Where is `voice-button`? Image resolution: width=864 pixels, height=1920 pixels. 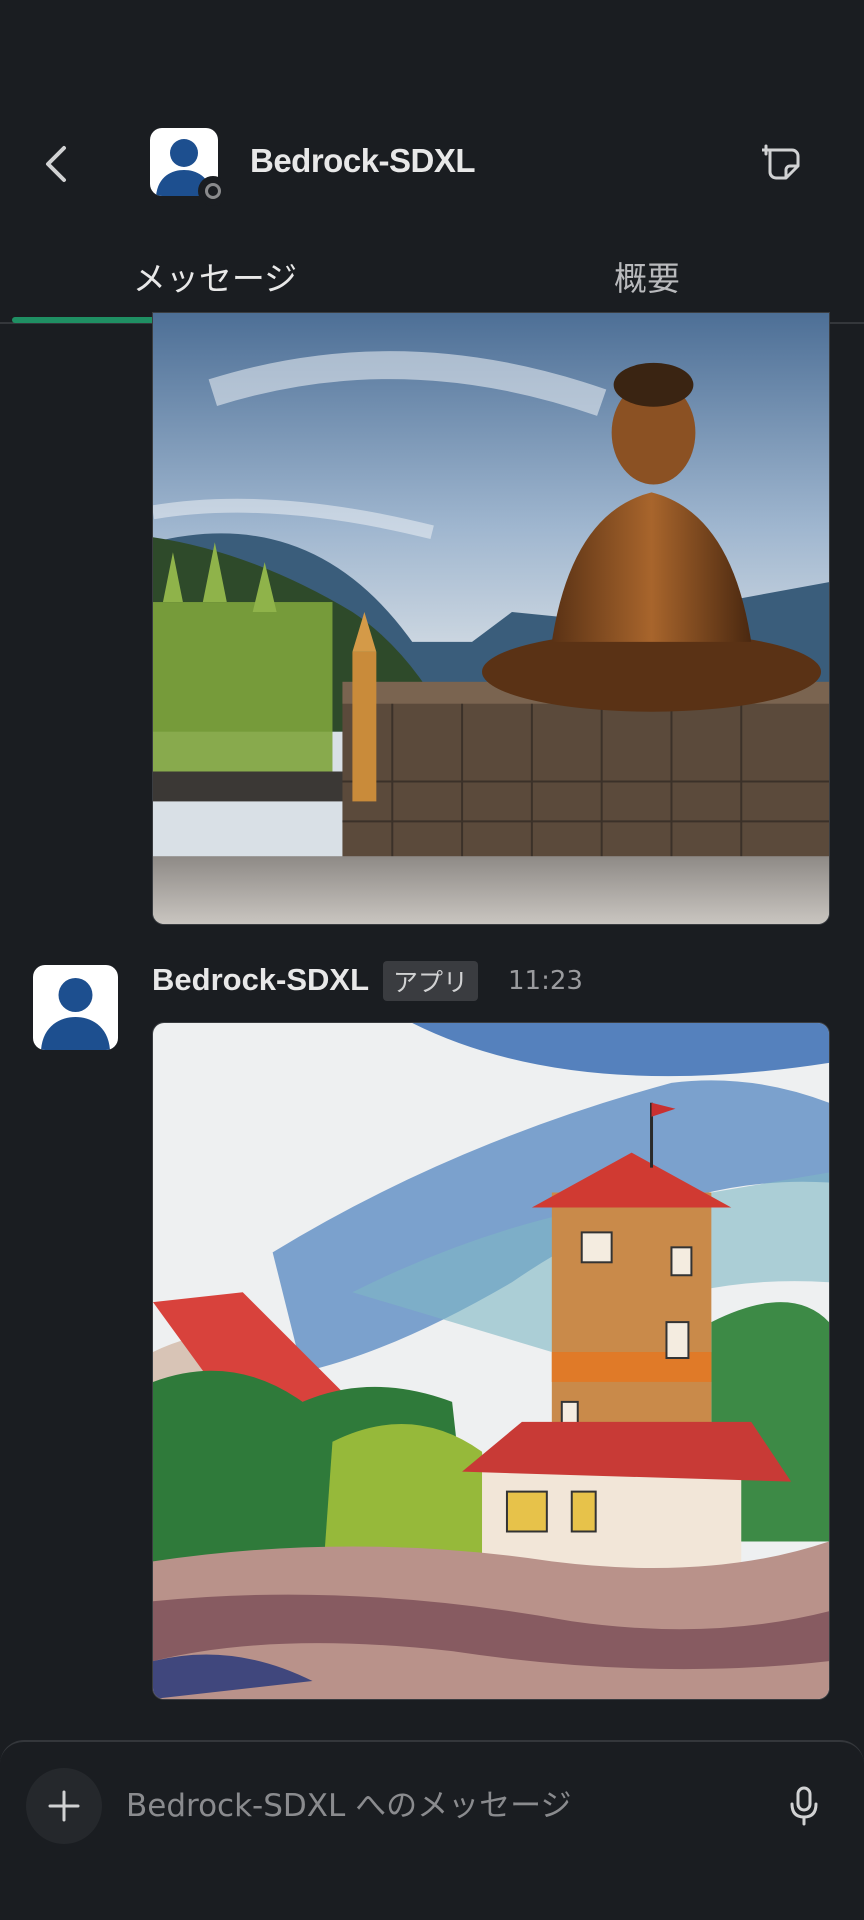 voice-button is located at coordinates (804, 1806).